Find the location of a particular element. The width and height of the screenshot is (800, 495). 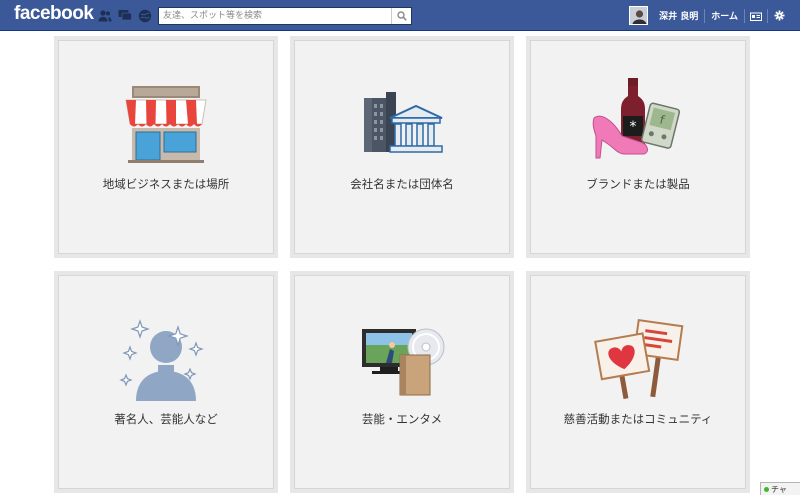

search-box is located at coordinates (285, 16).